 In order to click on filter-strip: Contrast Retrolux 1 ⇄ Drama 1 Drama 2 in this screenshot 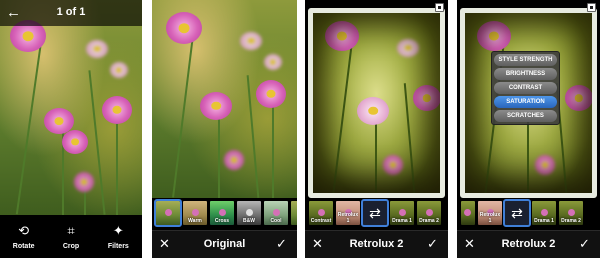, I will do `click(376, 213)`.